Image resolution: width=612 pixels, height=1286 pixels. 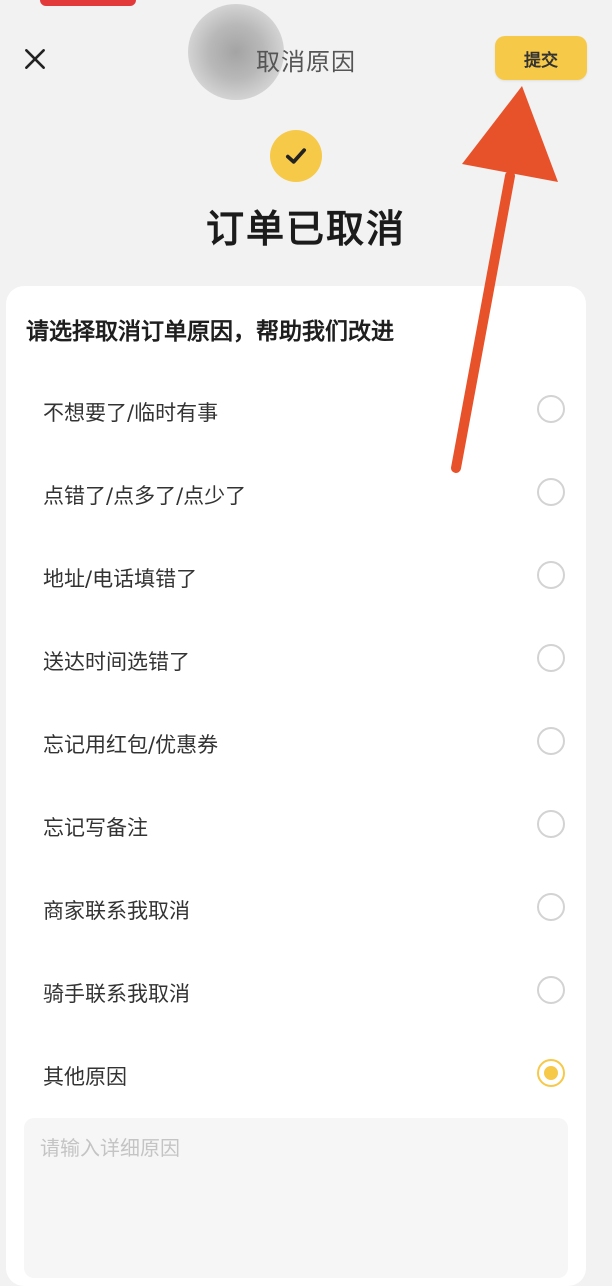 I want to click on reason-label: 点错了/点多了/点少了, so click(x=145, y=496).